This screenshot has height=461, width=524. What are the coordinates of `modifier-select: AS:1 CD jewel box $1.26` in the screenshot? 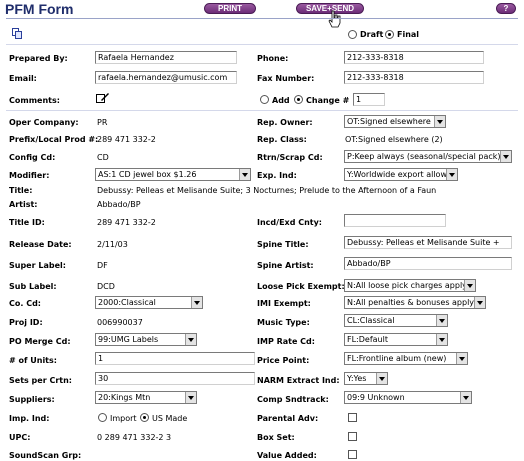 It's located at (173, 174).